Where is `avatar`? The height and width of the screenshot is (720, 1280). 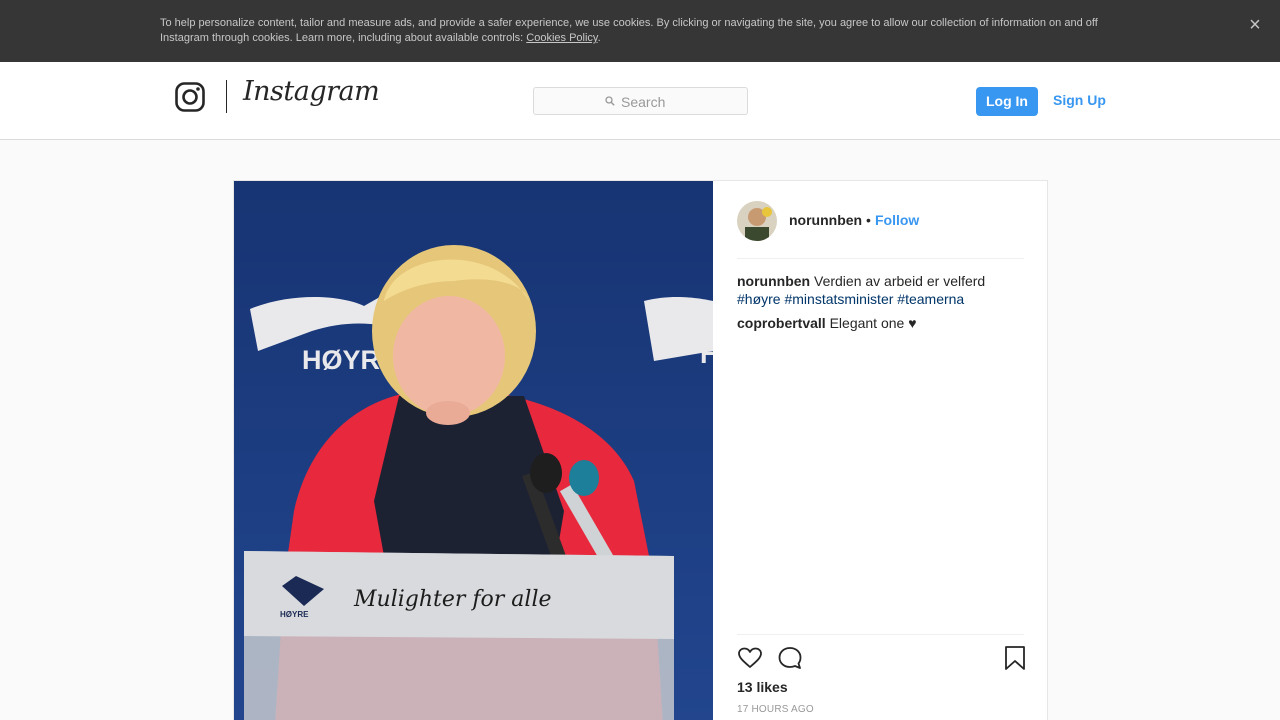
avatar is located at coordinates (757, 221).